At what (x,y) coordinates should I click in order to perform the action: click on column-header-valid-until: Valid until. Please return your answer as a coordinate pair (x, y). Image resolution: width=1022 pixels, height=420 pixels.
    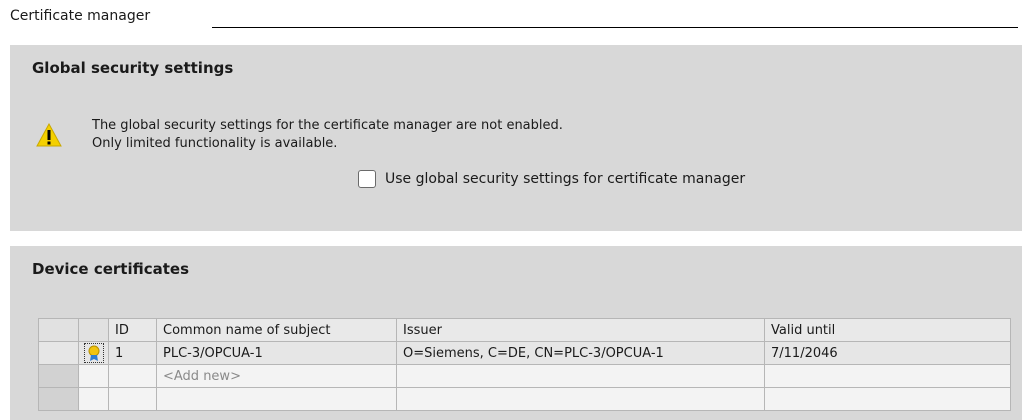
    Looking at the image, I should click on (887, 330).